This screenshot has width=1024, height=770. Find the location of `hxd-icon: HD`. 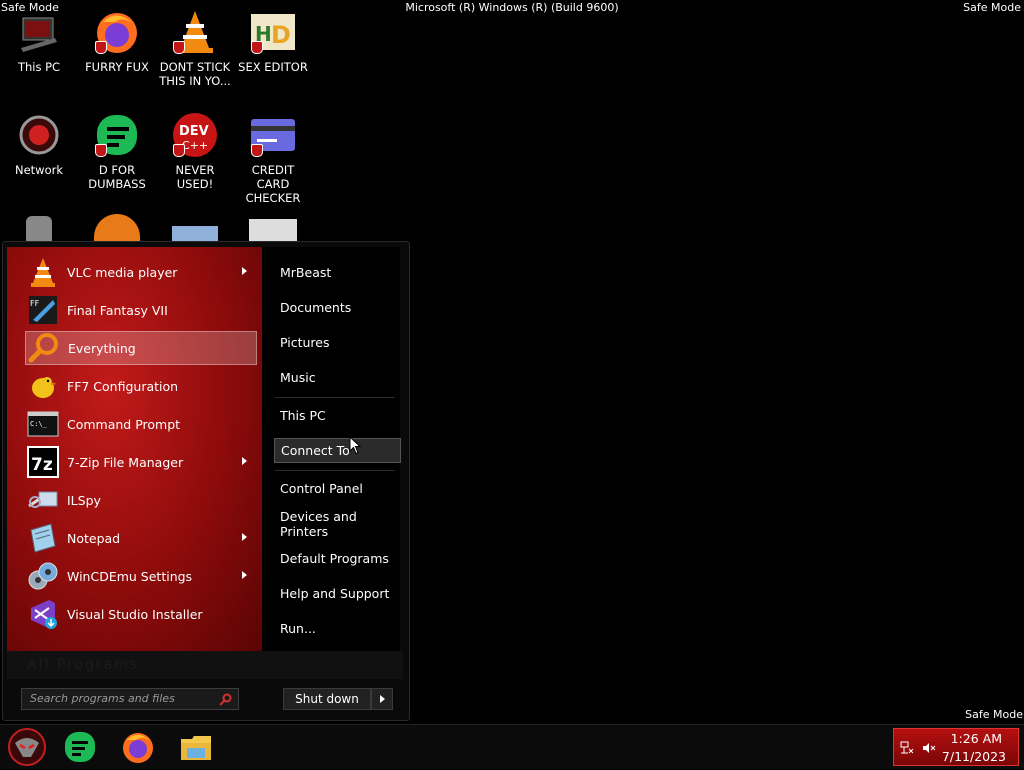

hxd-icon: HD is located at coordinates (273, 32).